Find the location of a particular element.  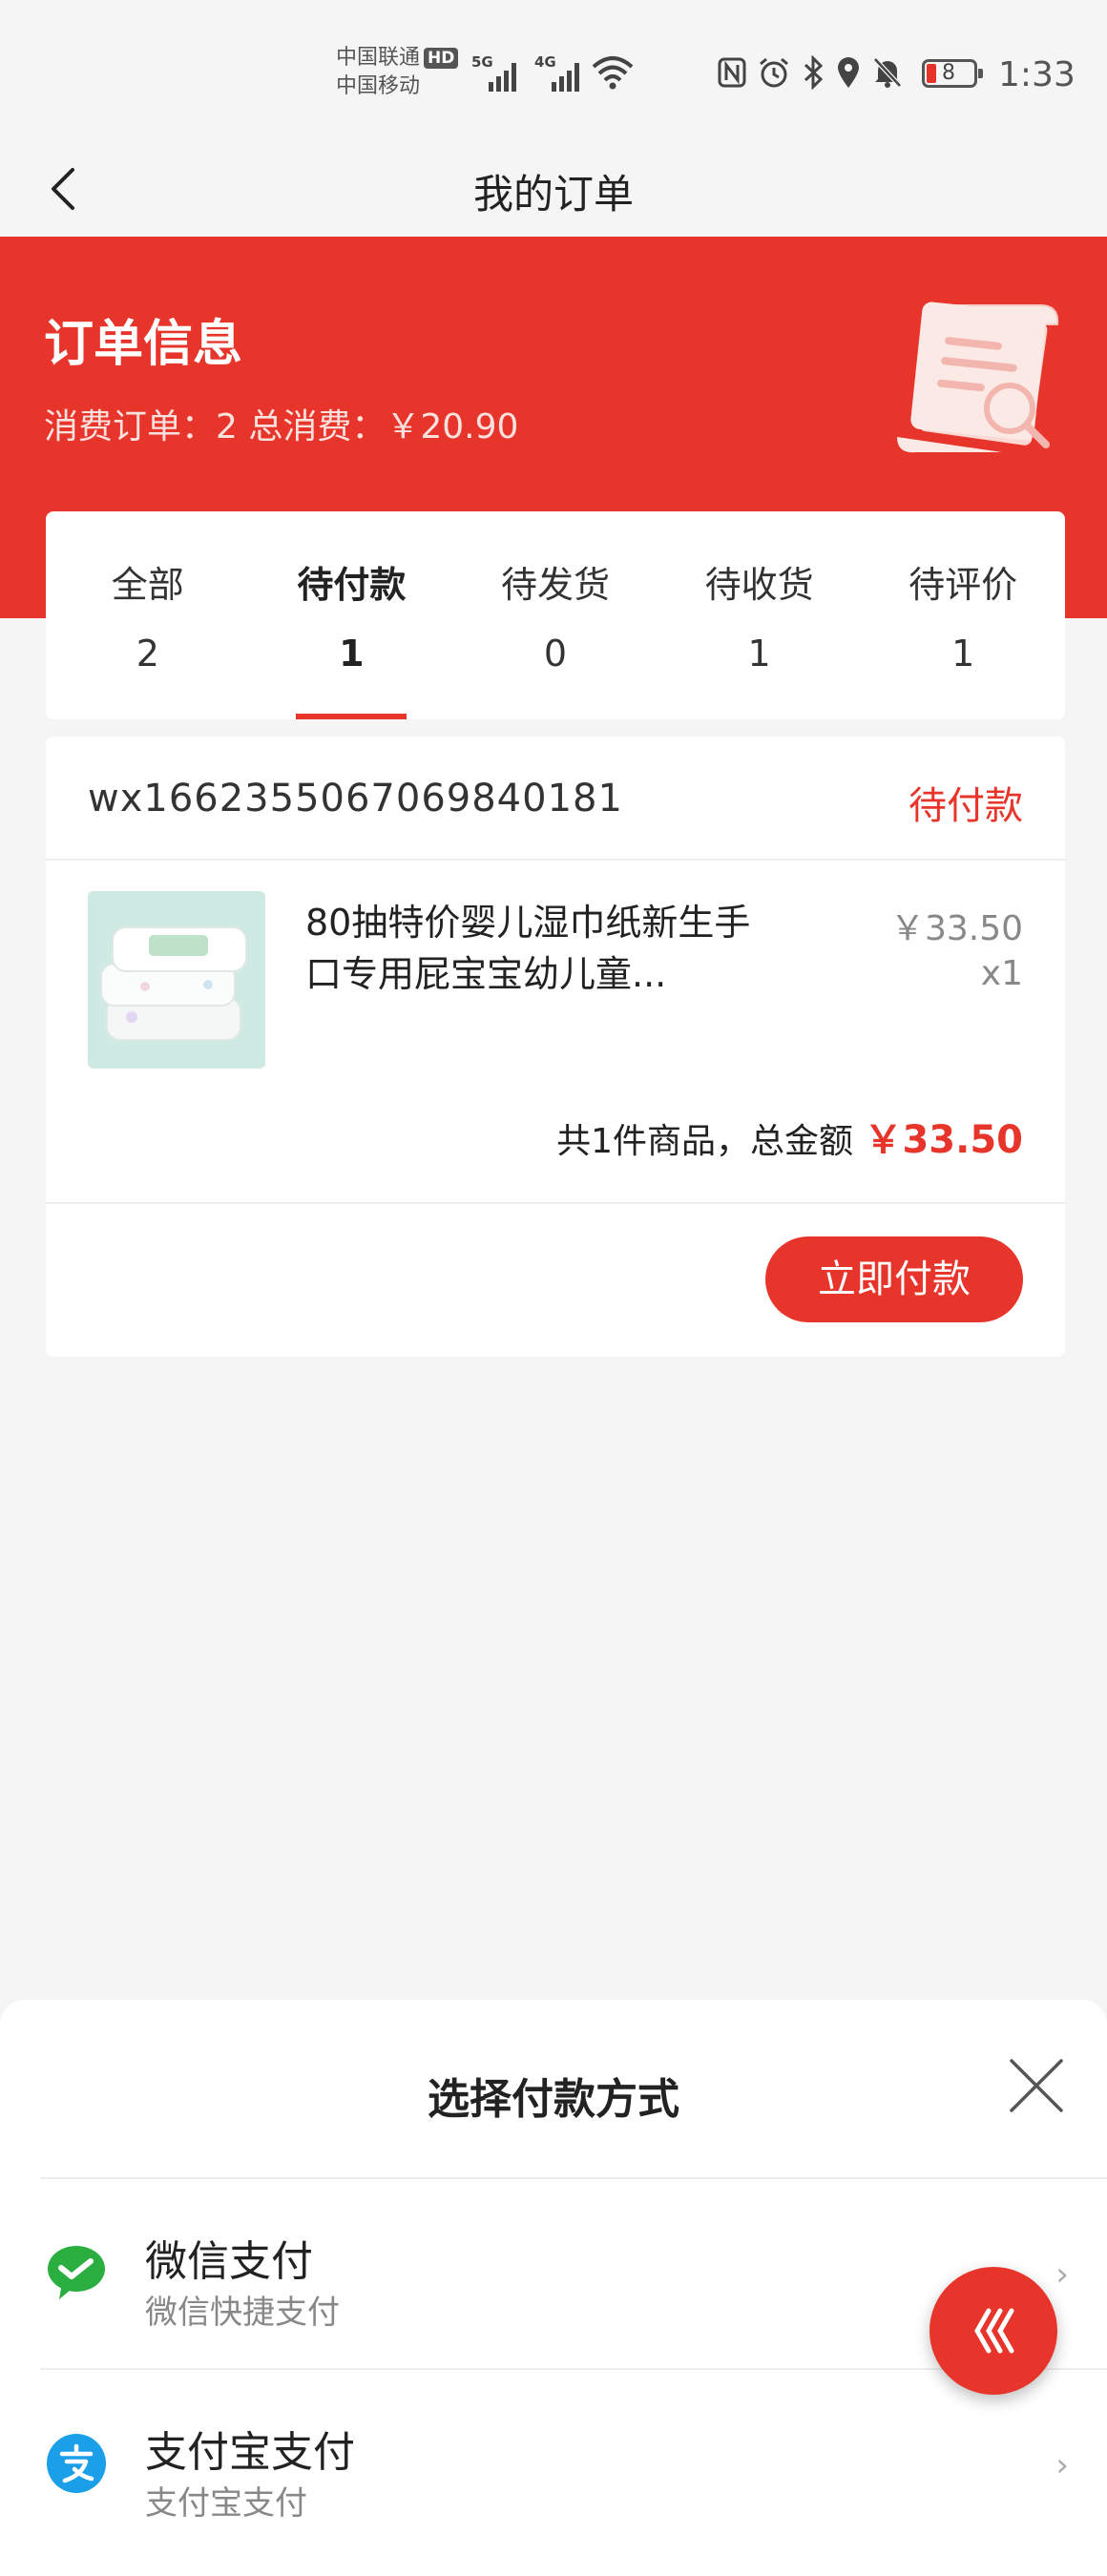

option-desc: 微信快捷支付 is located at coordinates (242, 2313).